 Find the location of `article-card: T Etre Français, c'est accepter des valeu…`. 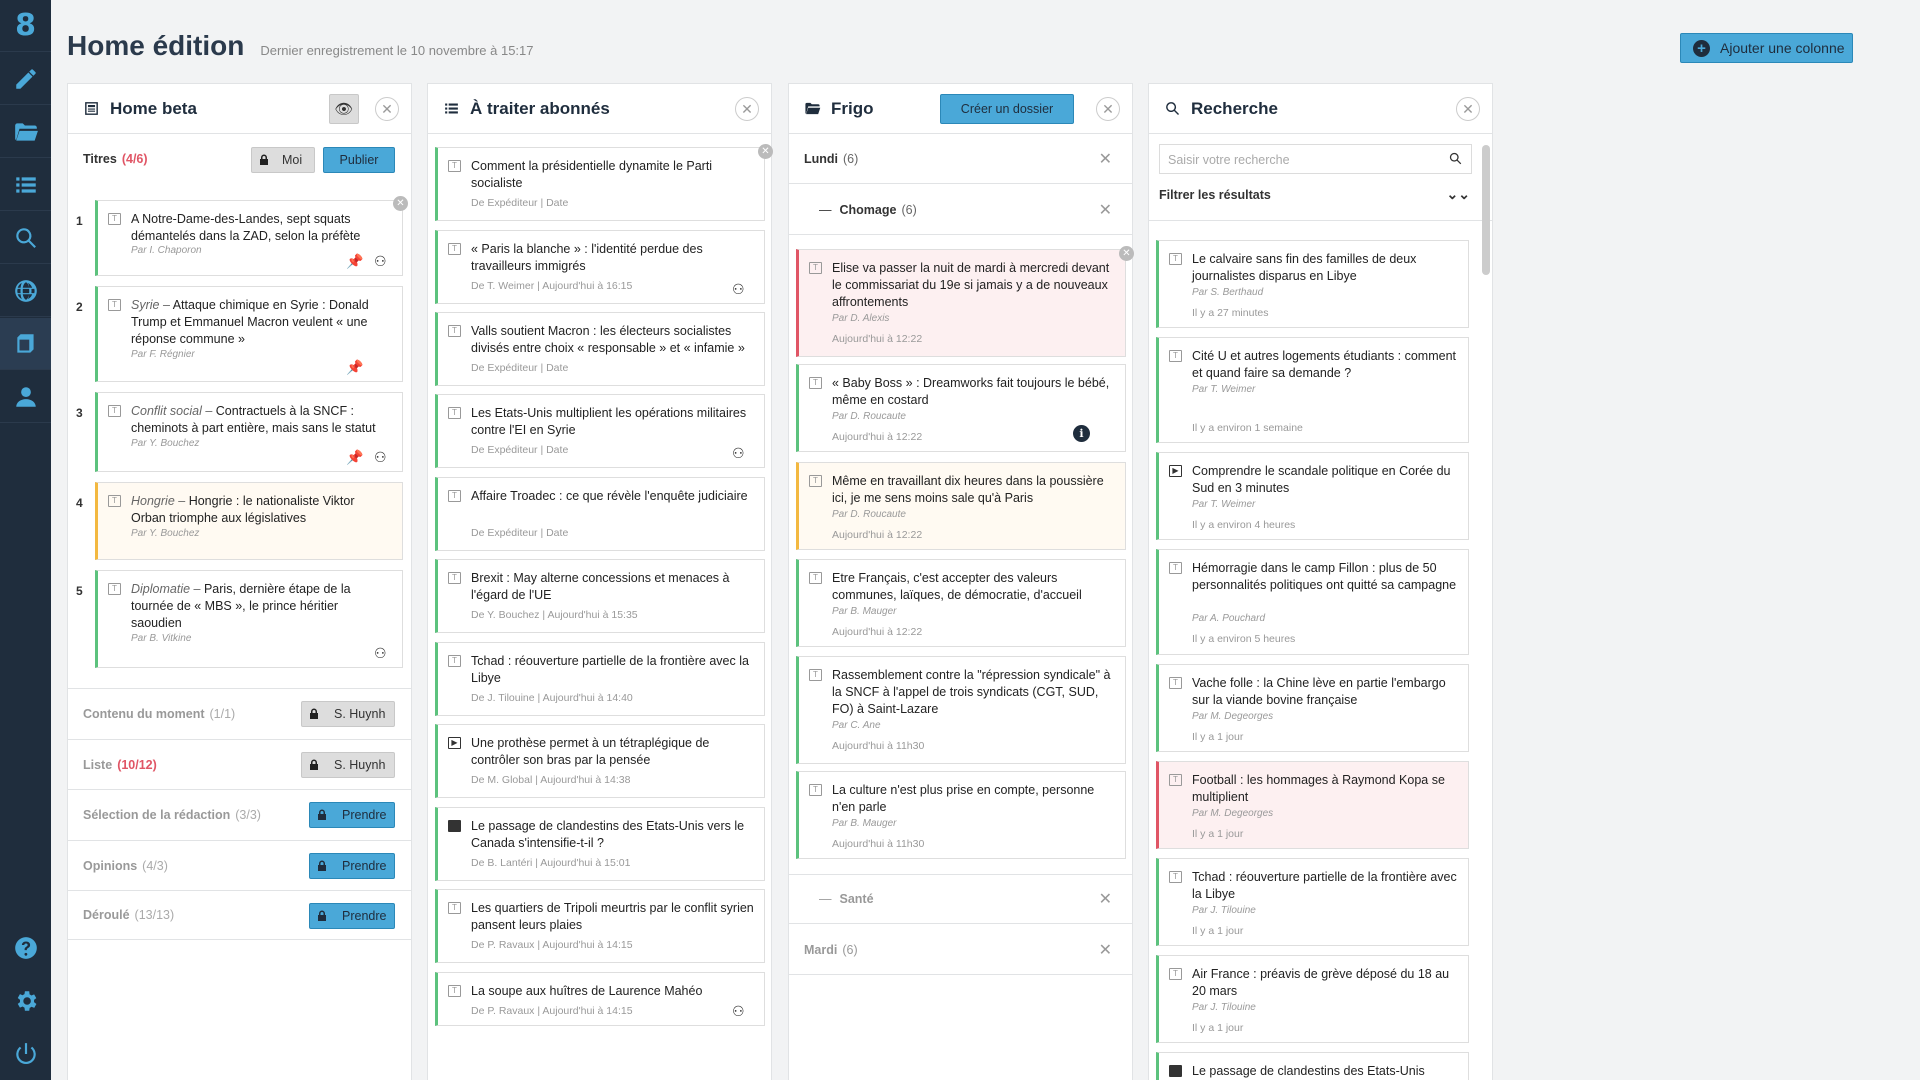

article-card: T Etre Français, c'est accepter des valeu… is located at coordinates (961, 603).